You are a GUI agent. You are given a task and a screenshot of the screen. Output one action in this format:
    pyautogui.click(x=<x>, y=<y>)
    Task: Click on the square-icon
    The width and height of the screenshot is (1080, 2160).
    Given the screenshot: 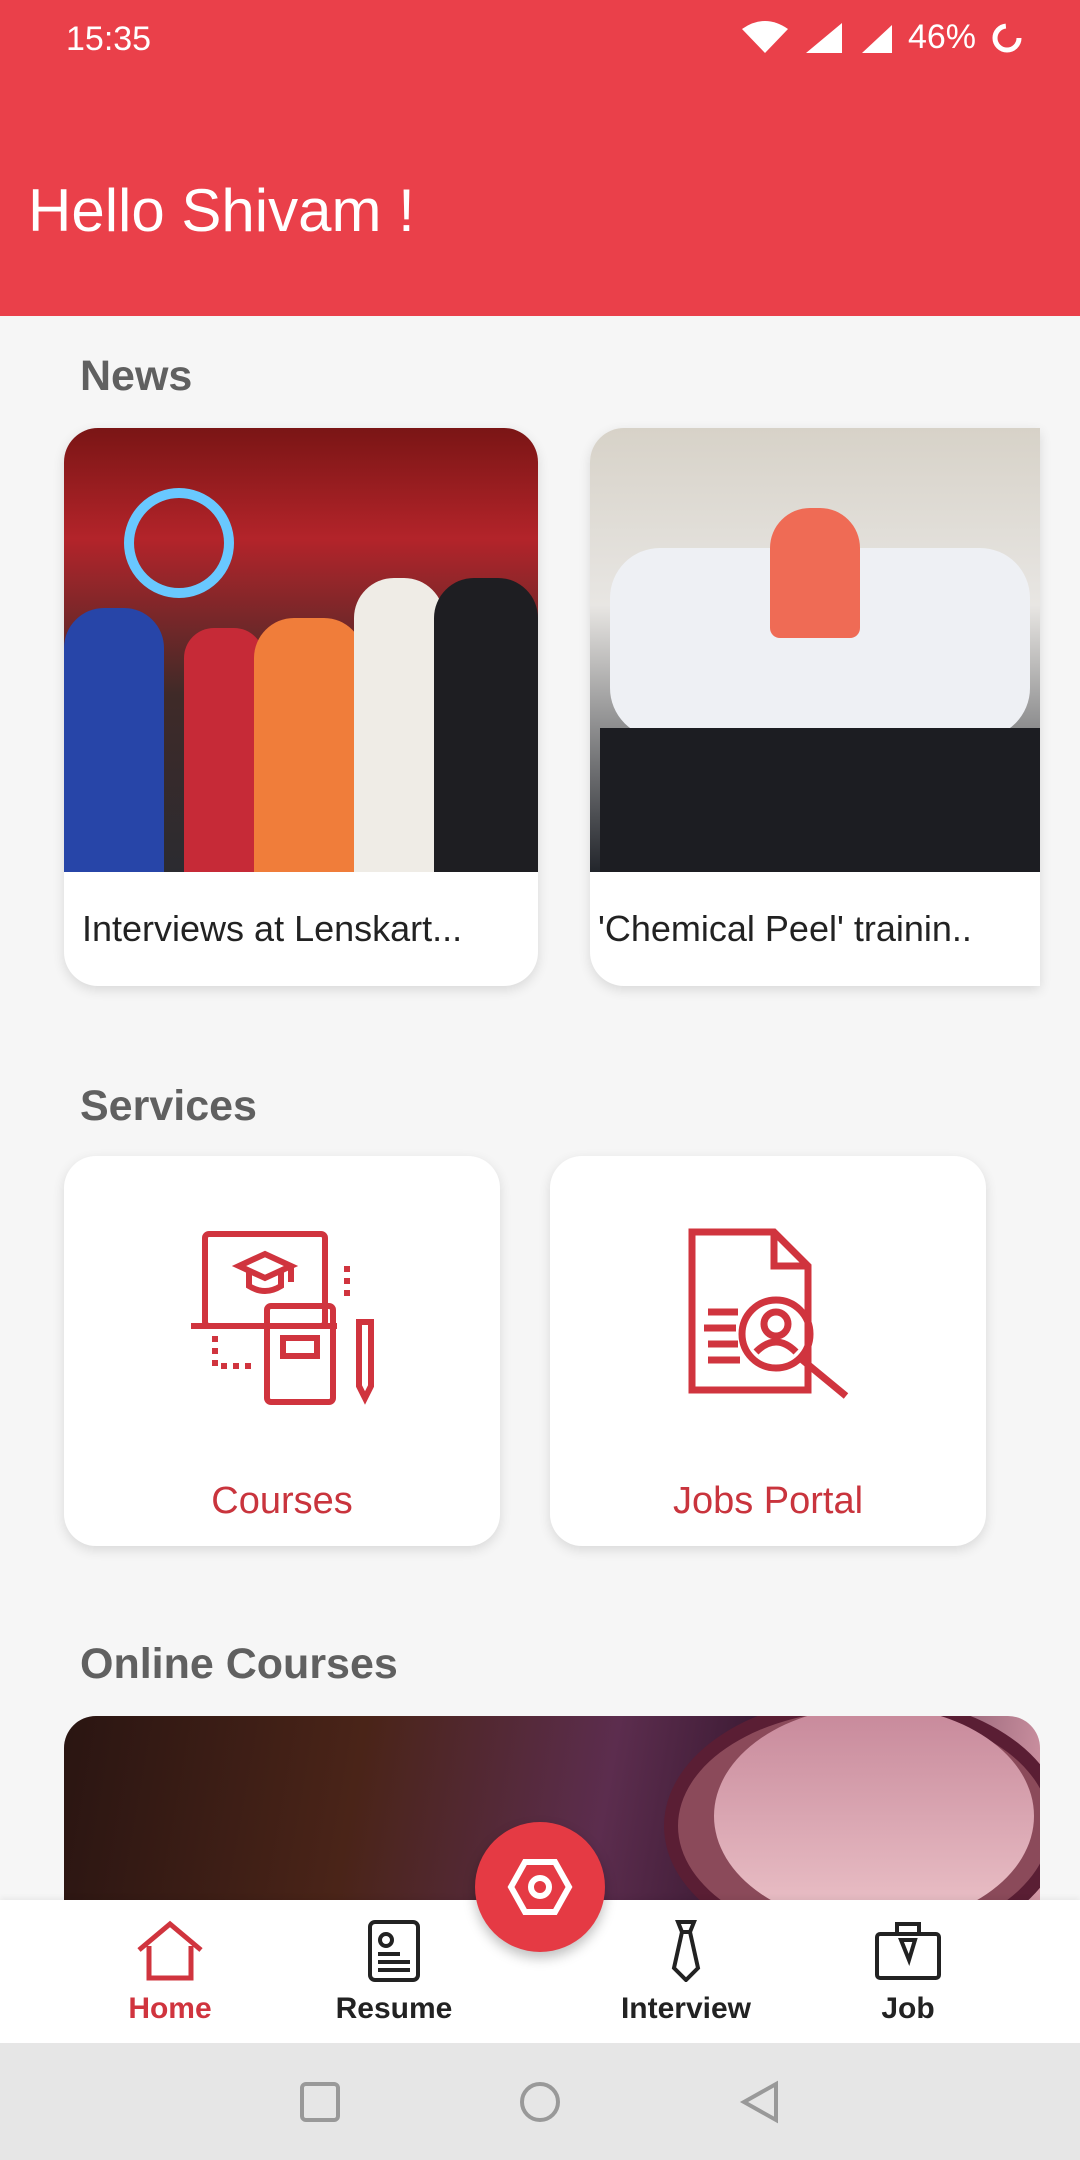 What is the action you would take?
    pyautogui.click(x=320, y=2101)
    